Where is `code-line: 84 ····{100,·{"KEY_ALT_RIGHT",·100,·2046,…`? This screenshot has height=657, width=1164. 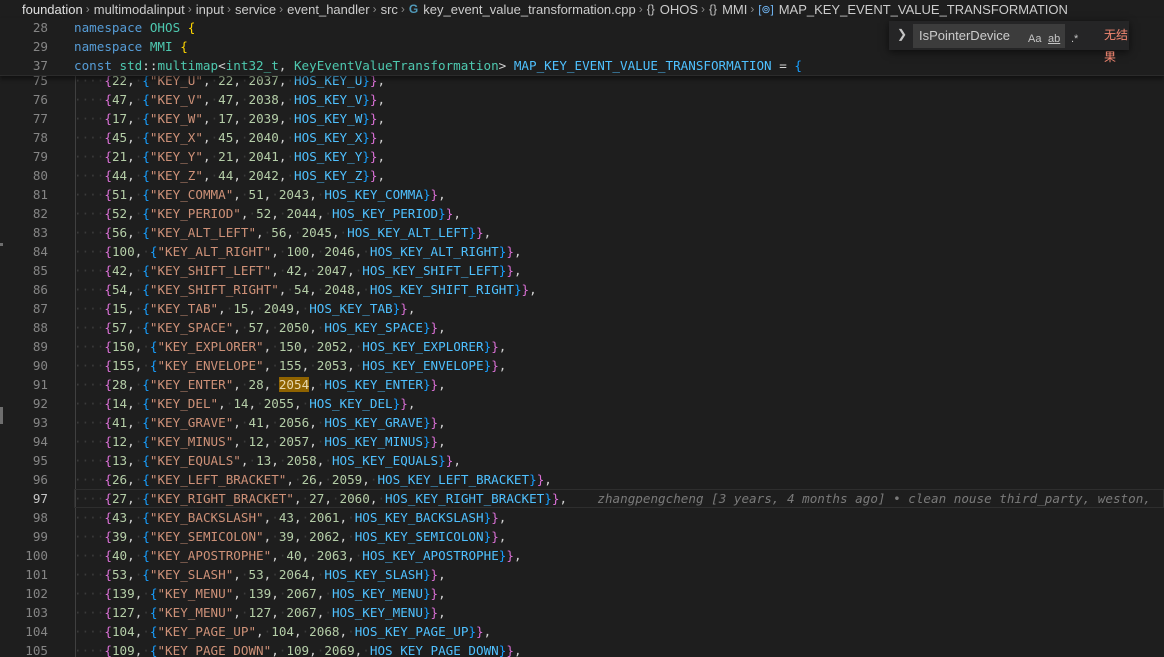
code-line: 84 ····{100,·{"KEY_ALT_RIGHT",·100,·2046,… is located at coordinates (582, 251).